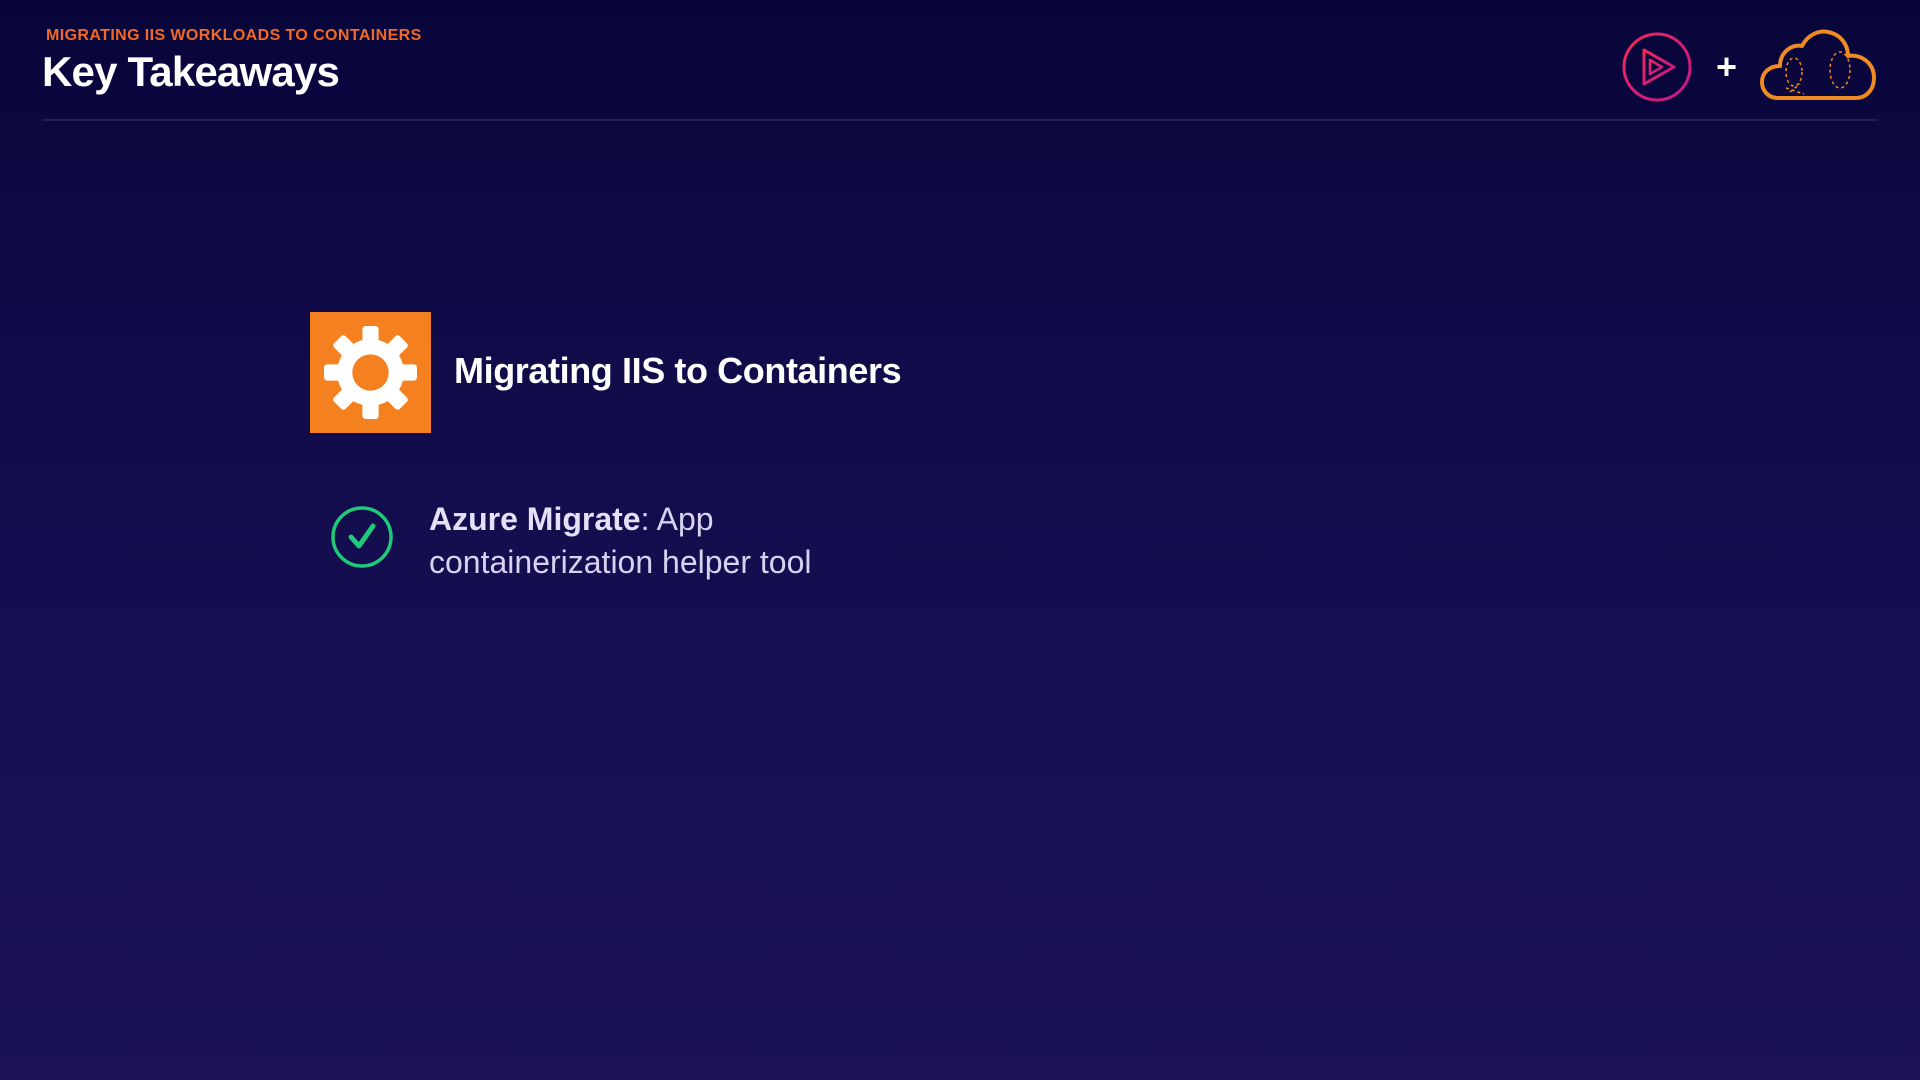 This screenshot has width=1920, height=1080. I want to click on gear-icon, so click(370, 372).